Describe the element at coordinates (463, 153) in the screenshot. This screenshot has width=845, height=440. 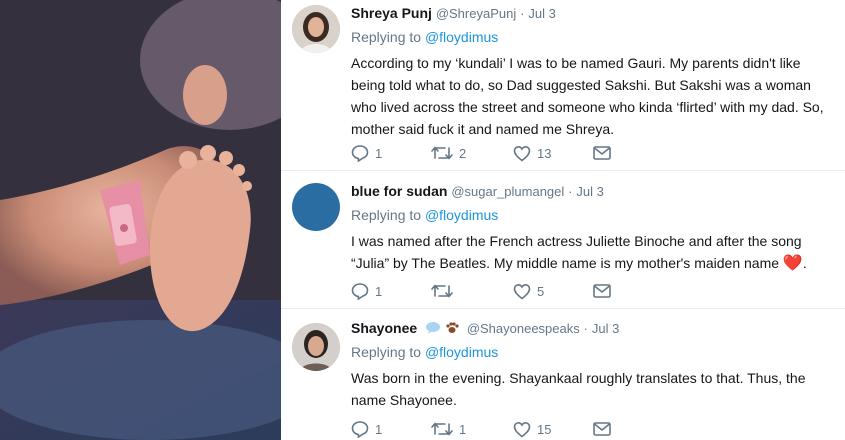
I see `retweet-count: 2` at that location.